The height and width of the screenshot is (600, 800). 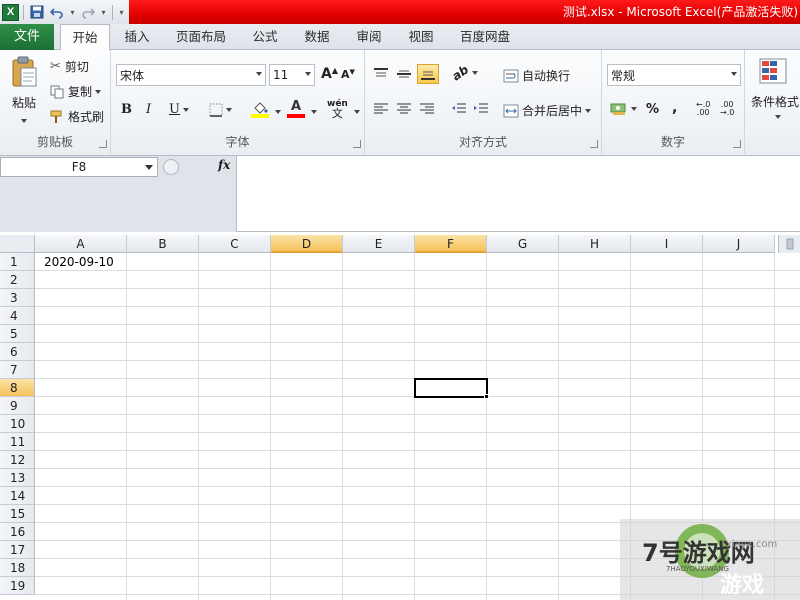 I want to click on column-header-d: D, so click(x=307, y=244).